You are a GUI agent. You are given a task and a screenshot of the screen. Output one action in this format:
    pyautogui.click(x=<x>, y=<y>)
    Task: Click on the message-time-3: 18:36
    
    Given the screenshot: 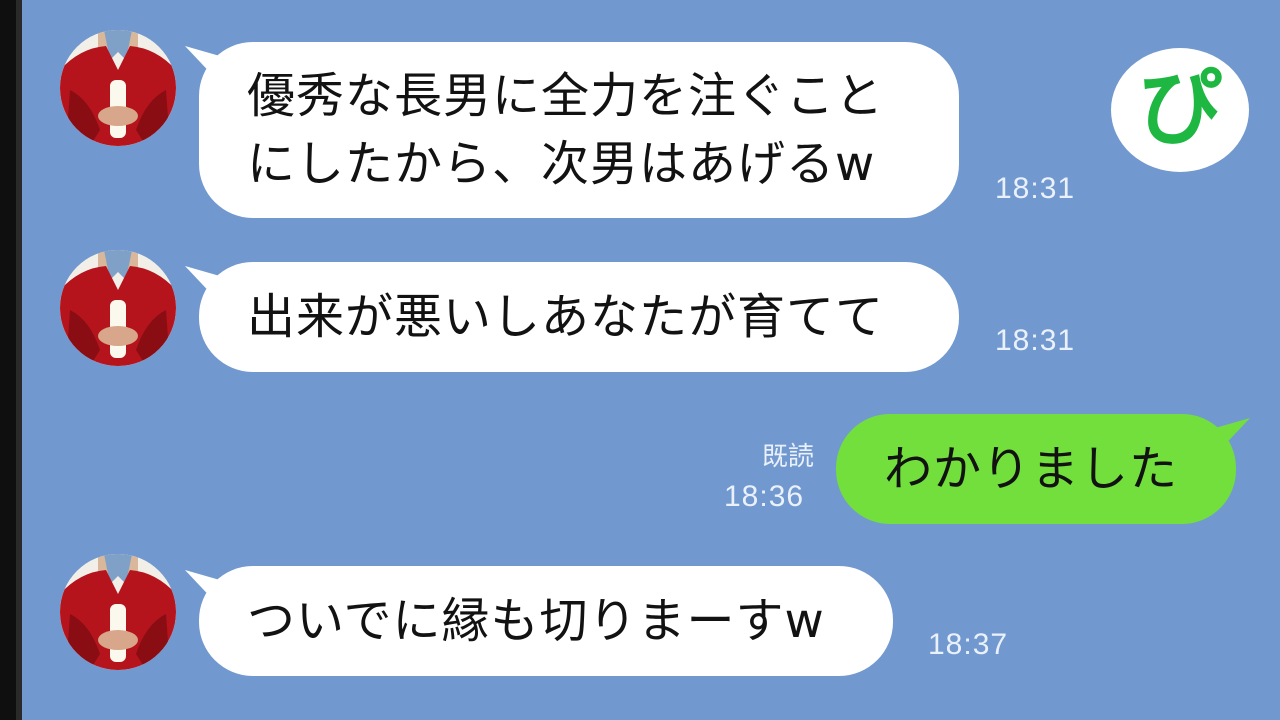 What is the action you would take?
    pyautogui.click(x=764, y=496)
    